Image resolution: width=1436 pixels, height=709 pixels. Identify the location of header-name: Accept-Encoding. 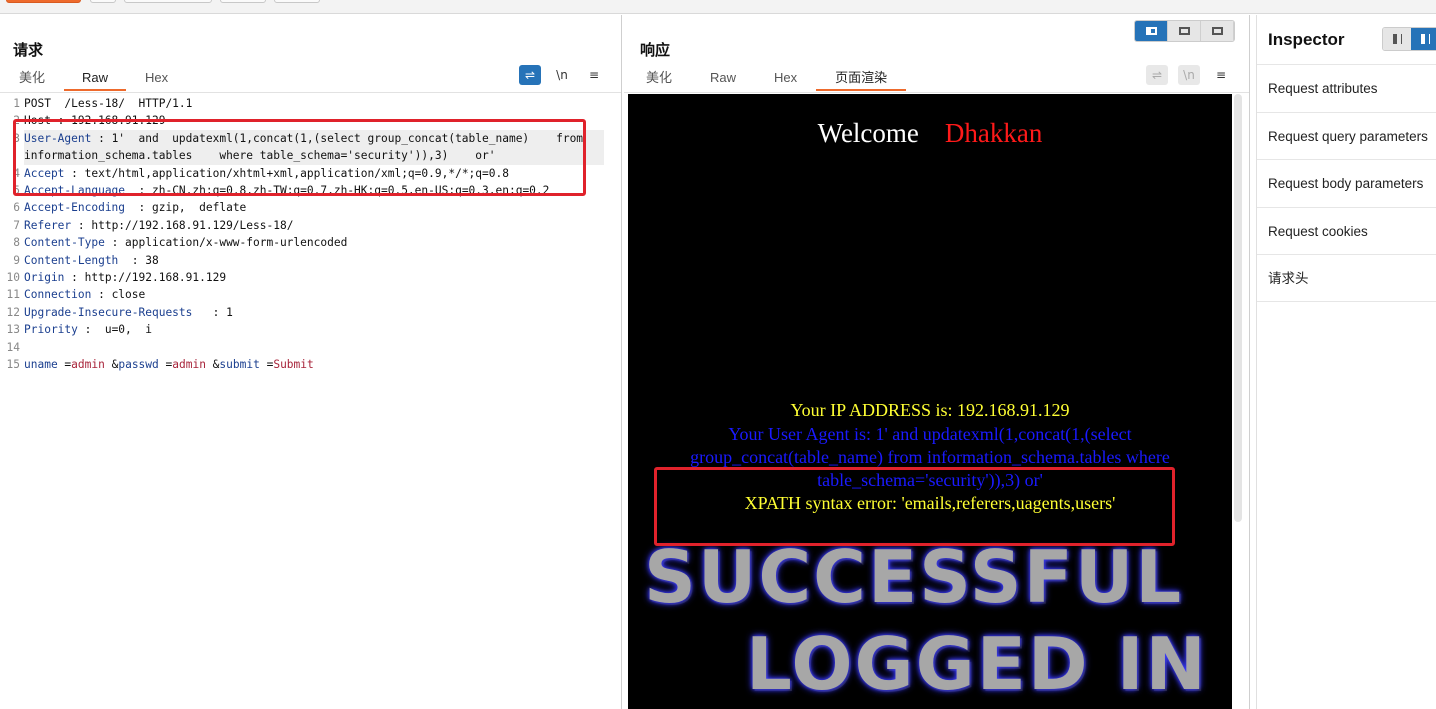
(75, 208).